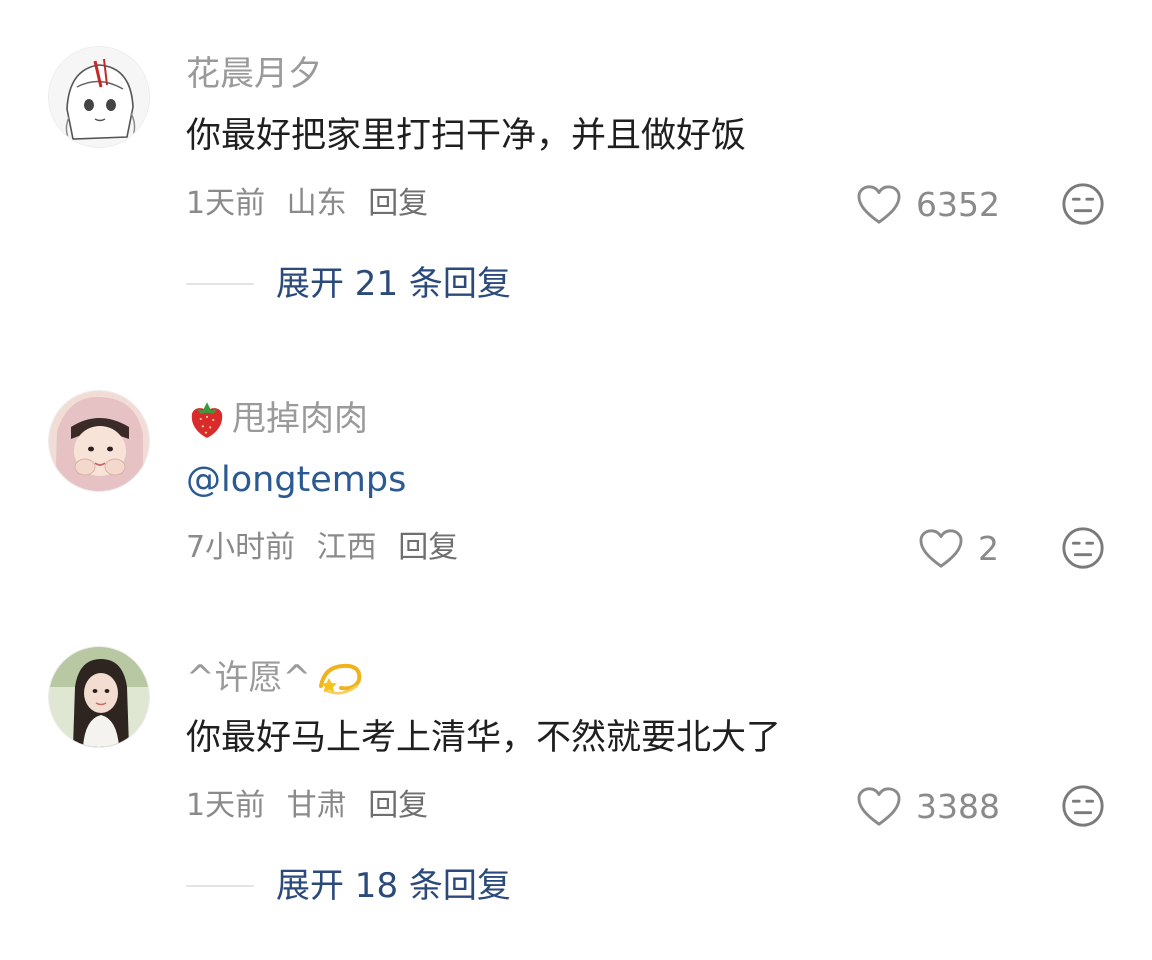 The height and width of the screenshot is (960, 1152). I want to click on username: 花晨月夕, so click(254, 74).